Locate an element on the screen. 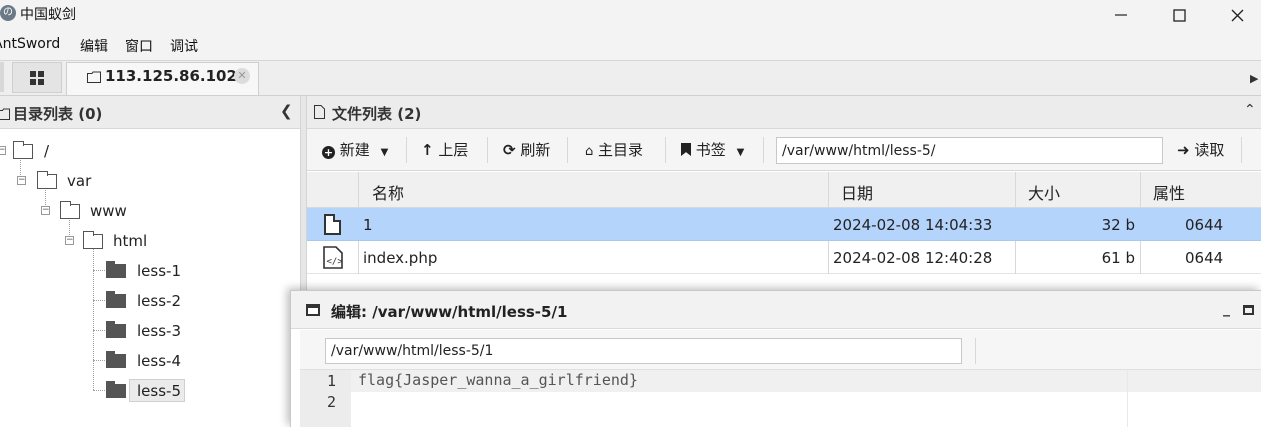 The height and width of the screenshot is (427, 1261). tree-toggle-html: − is located at coordinates (69, 240).